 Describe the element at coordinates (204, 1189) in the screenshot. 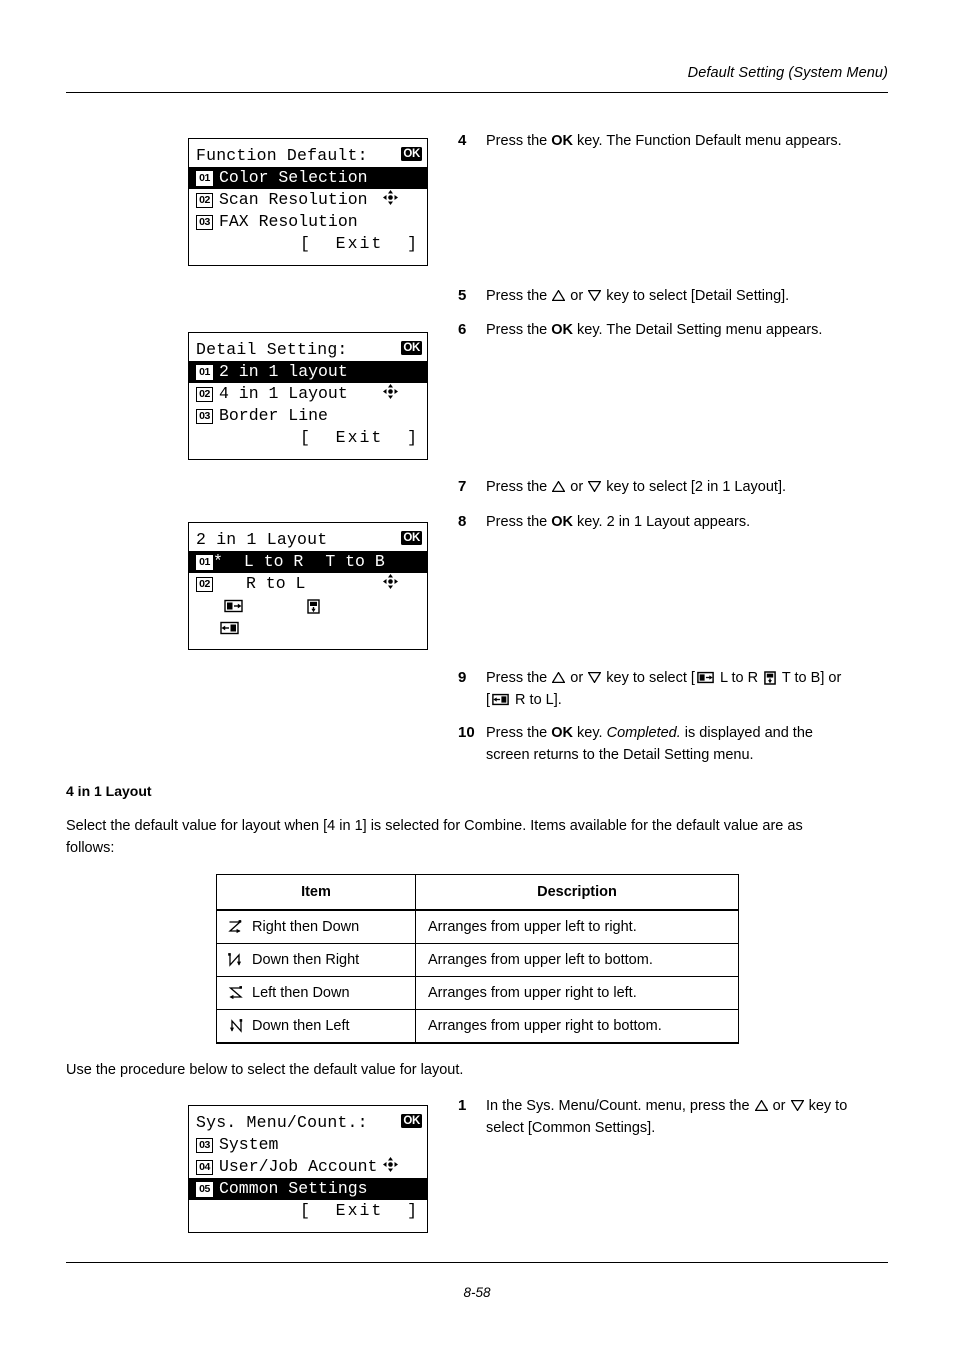

I see `item-number-chip: 05` at that location.